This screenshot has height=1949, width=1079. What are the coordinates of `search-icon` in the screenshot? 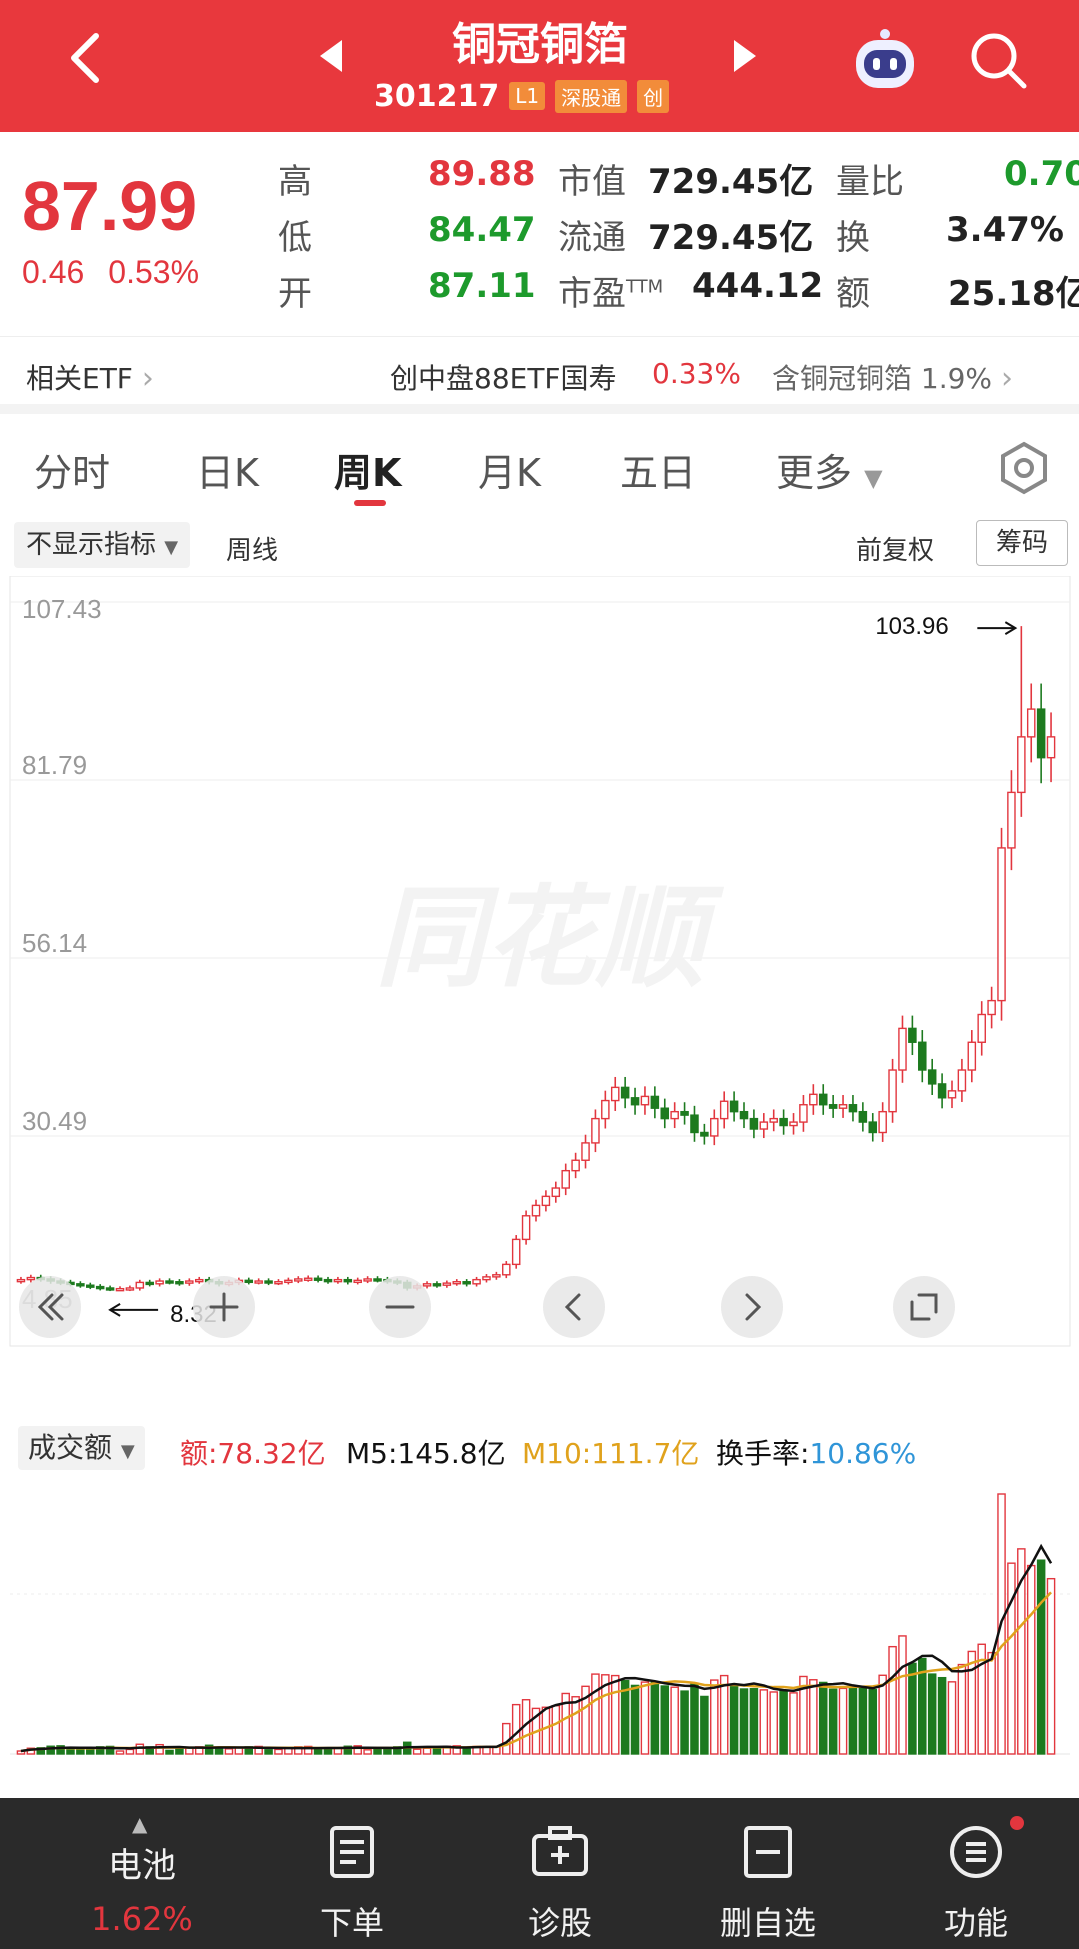 It's located at (998, 60).